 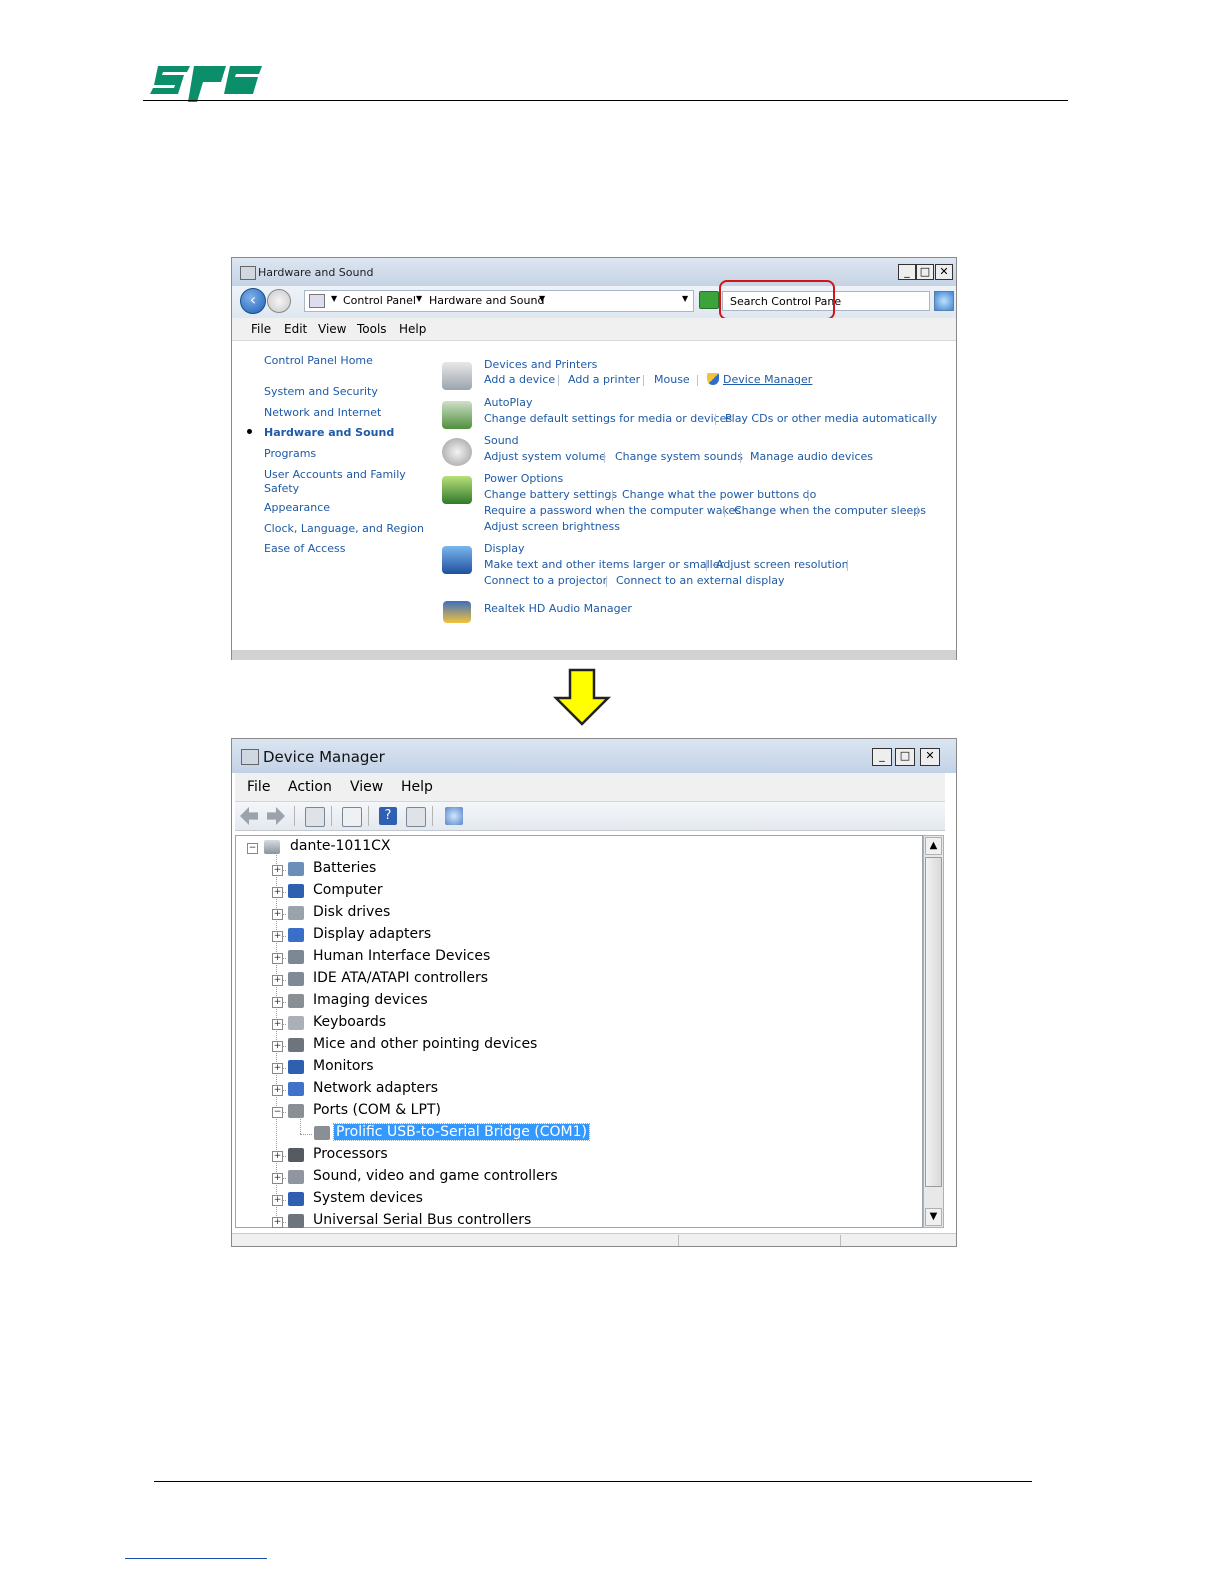 What do you see at coordinates (454, 816) in the screenshot?
I see `scan-hardware-icon` at bounding box center [454, 816].